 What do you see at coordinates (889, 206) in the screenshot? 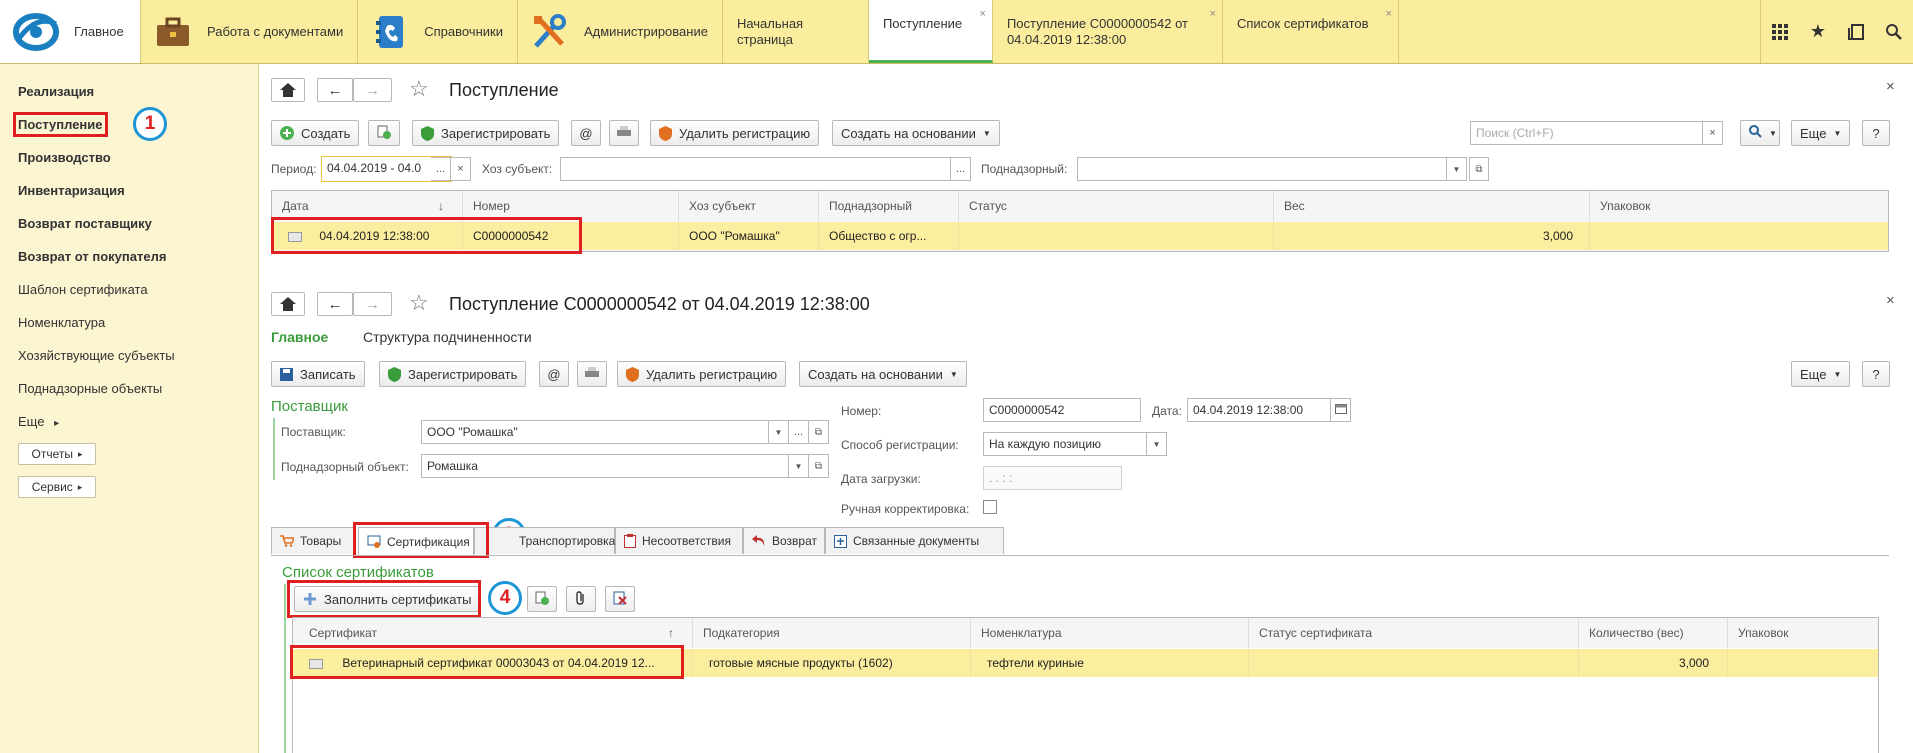
I see `col-supervised: Поднадзорный` at bounding box center [889, 206].